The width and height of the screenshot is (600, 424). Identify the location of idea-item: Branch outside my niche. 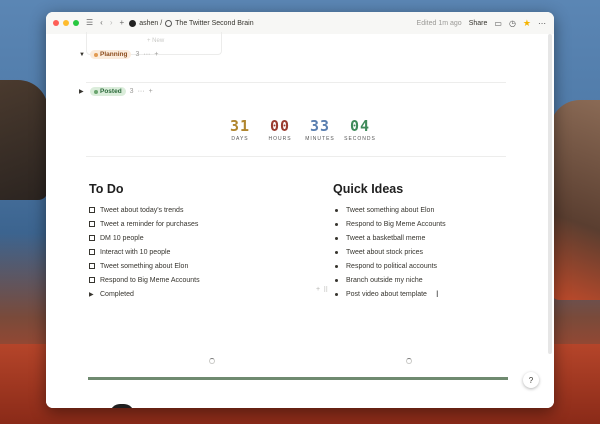
(423, 280).